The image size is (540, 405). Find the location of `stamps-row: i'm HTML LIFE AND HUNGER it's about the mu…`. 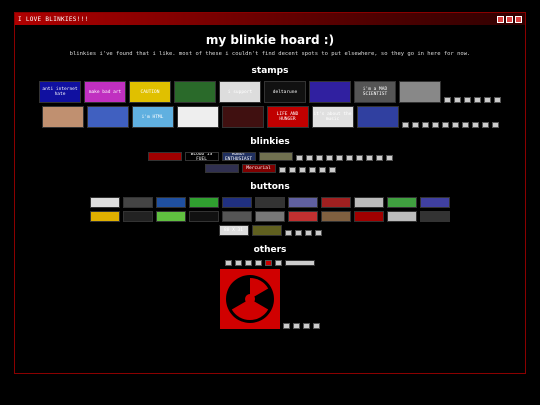

stamps-row: i'm HTML LIFE AND HUNGER it's about the mu… is located at coordinates (270, 117).